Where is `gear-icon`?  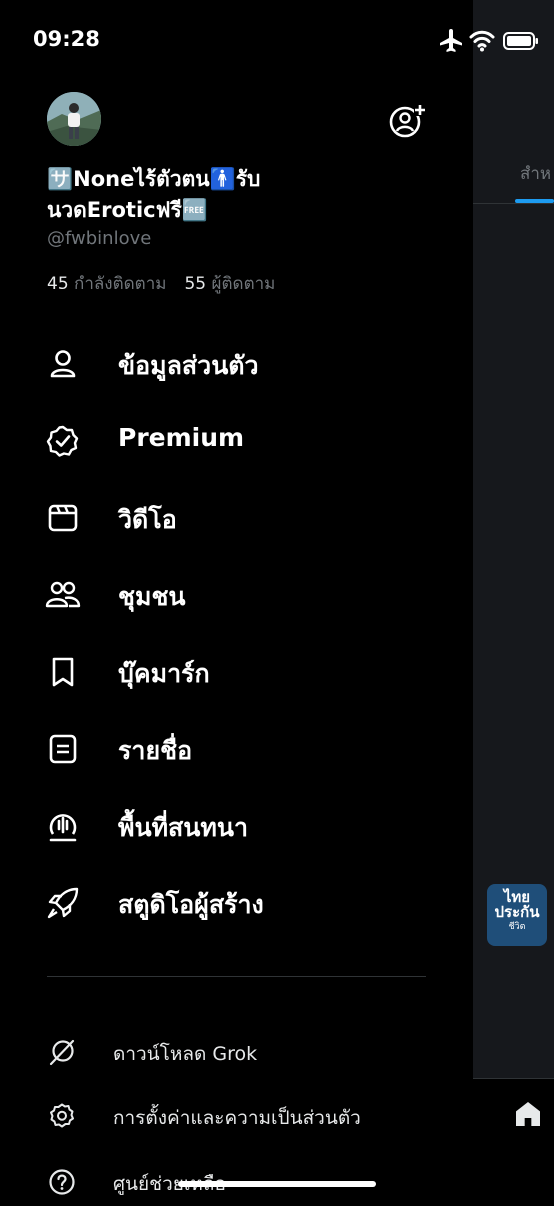
gear-icon is located at coordinates (62, 1115).